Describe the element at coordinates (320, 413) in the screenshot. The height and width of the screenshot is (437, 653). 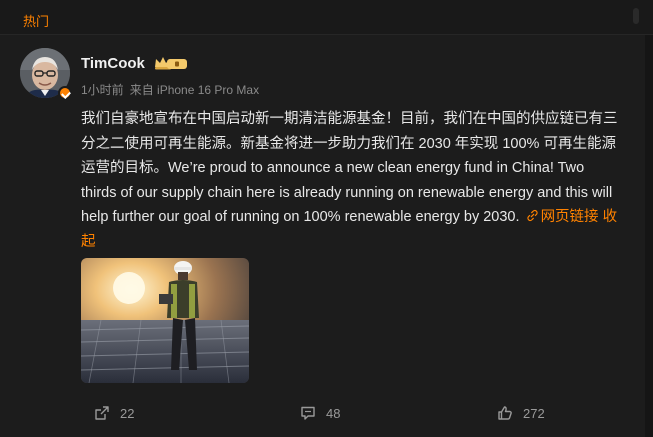
I see `comment-button: 48` at that location.